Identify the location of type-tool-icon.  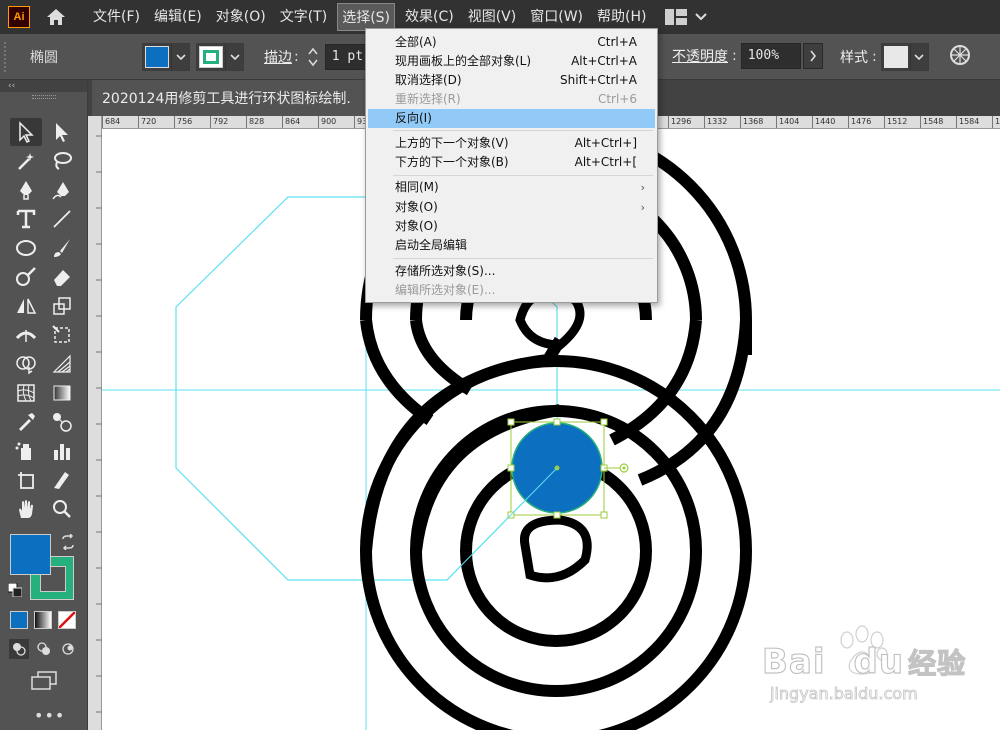
(26, 219).